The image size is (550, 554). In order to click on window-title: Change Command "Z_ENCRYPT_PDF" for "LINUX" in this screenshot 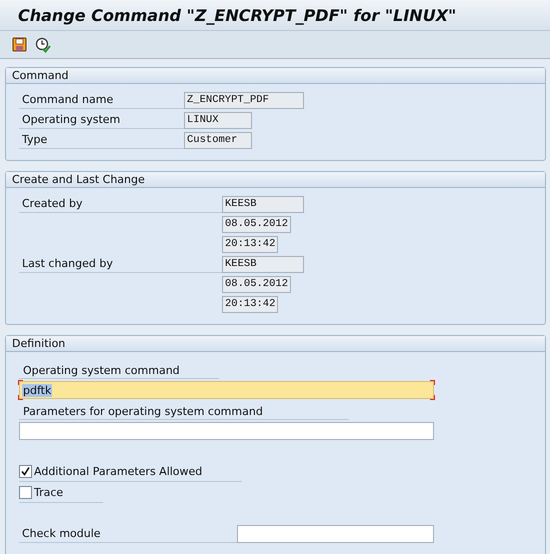, I will do `click(237, 15)`.